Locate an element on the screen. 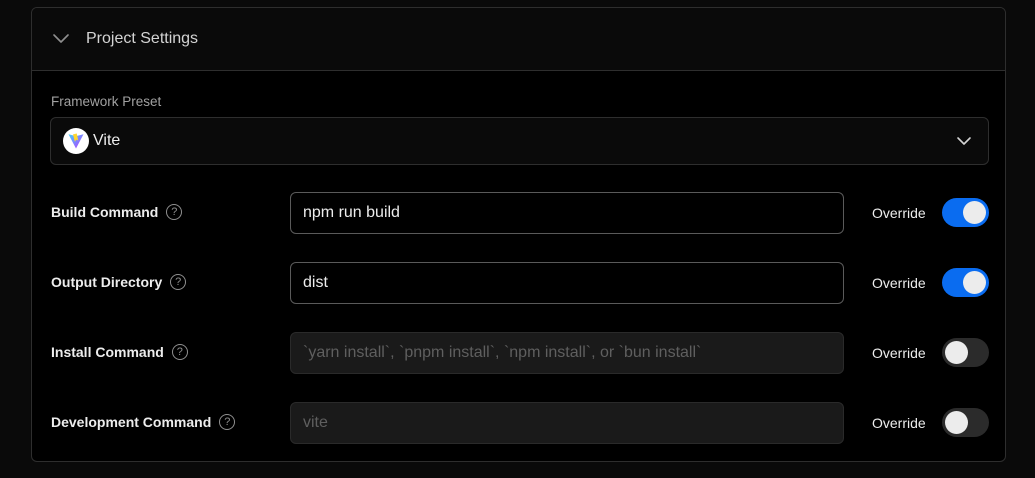 The width and height of the screenshot is (1035, 478). setting-row-build-command: Build Command ? Override is located at coordinates (518, 213).